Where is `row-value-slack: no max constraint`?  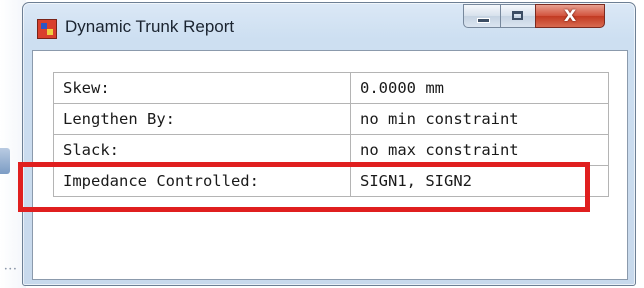
row-value-slack: no max constraint is located at coordinates (479, 150).